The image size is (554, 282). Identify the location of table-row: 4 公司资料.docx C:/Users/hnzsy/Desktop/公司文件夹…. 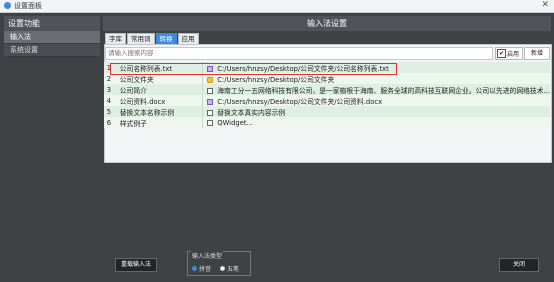
(327, 100).